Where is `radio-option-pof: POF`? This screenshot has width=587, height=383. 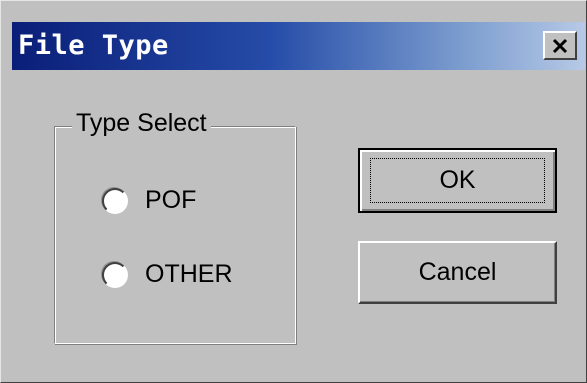 radio-option-pof: POF is located at coordinates (149, 200).